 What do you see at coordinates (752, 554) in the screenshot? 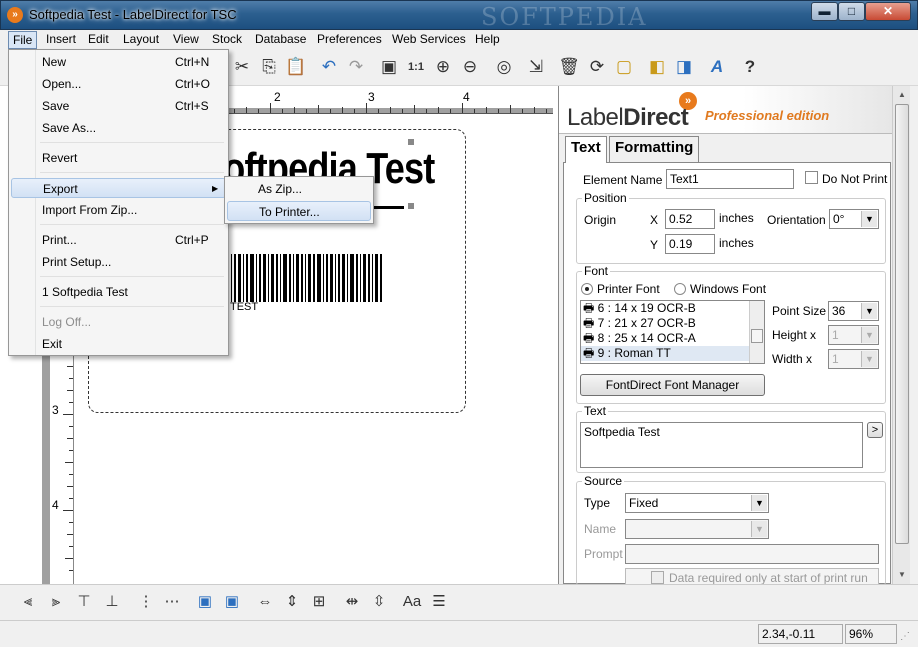
I see `prompt-field` at bounding box center [752, 554].